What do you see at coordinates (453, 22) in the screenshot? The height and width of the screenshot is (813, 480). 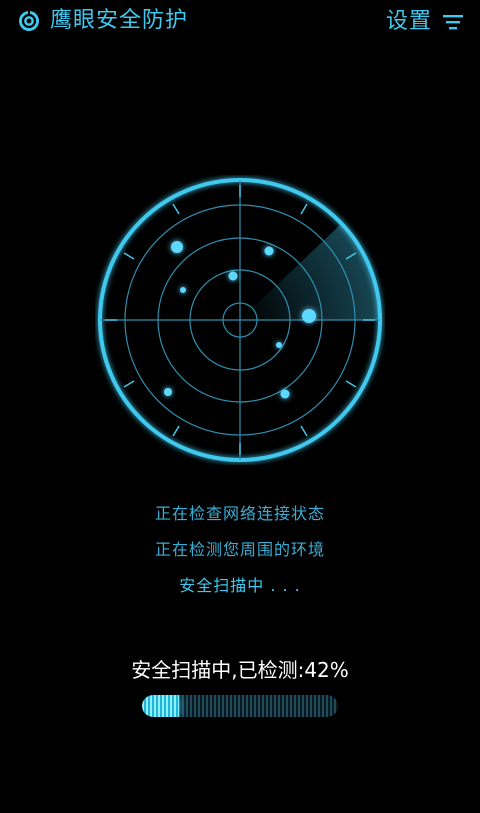 I see `filter-menu-icon` at bounding box center [453, 22].